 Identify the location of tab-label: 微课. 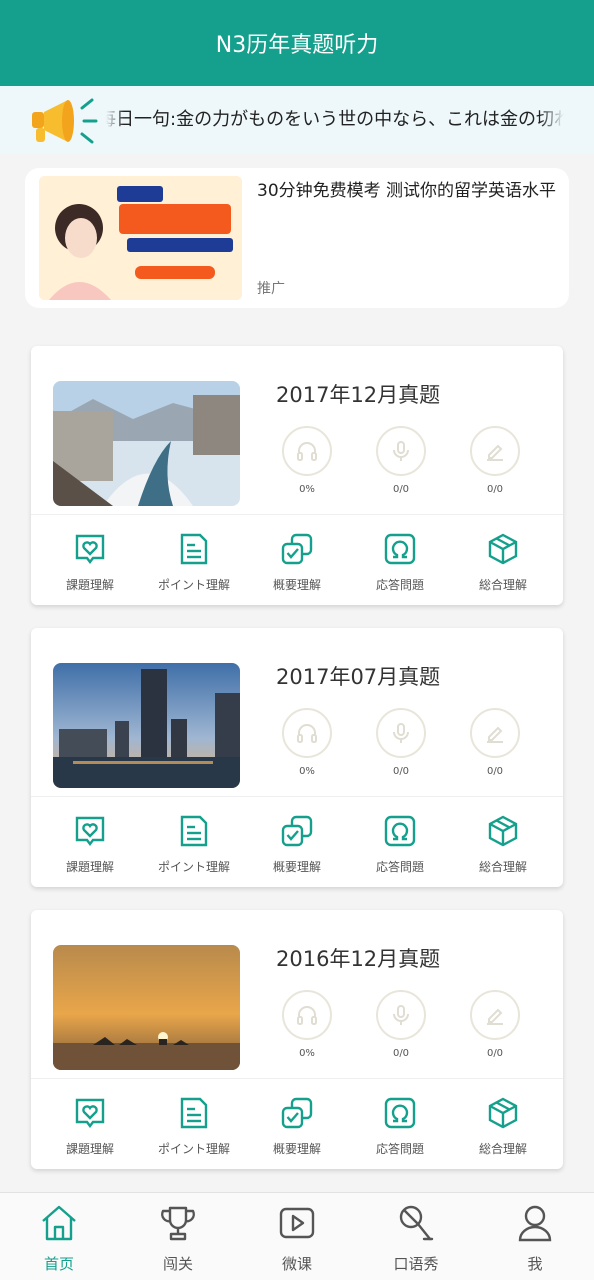
(296, 1264).